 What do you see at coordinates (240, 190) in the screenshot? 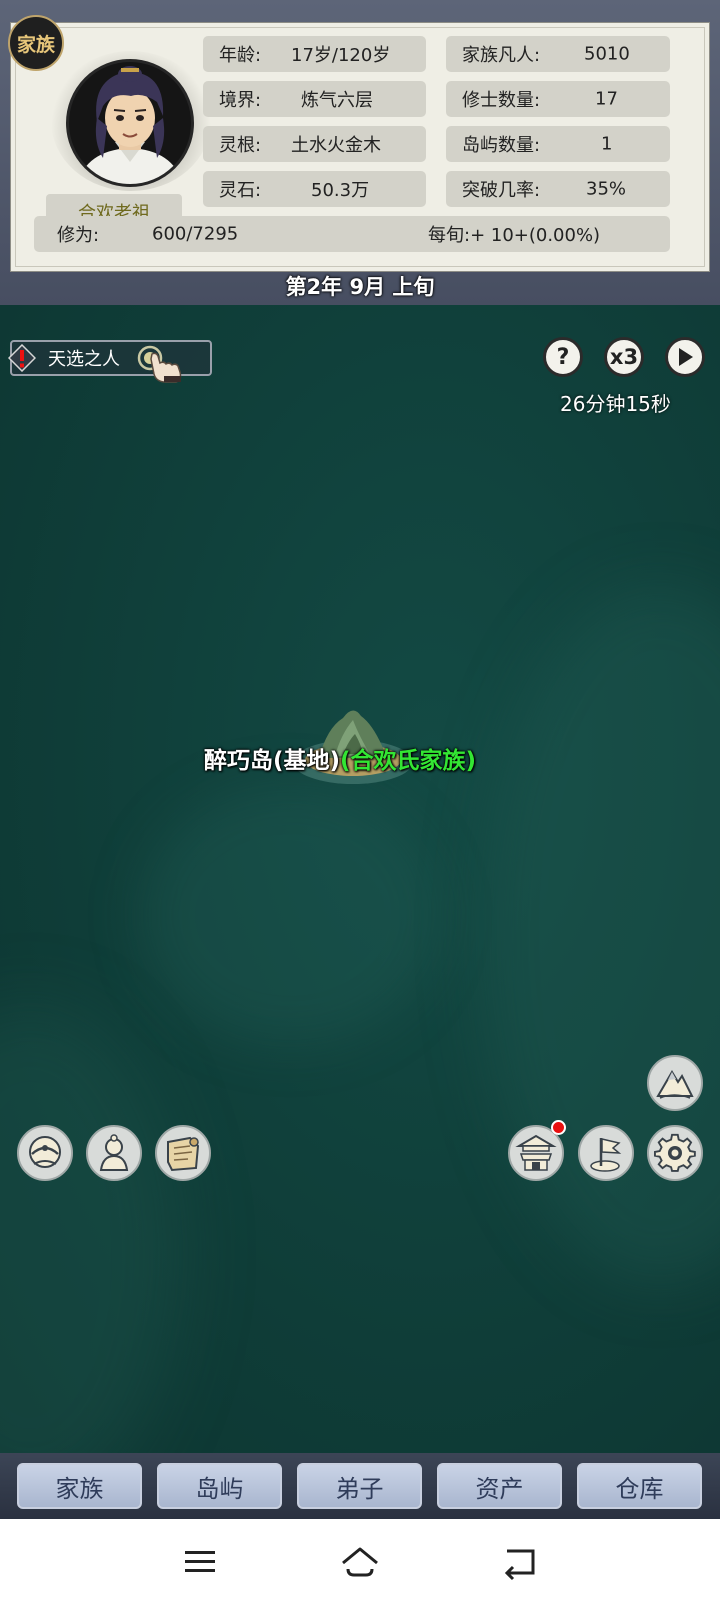
I see `stat-label: 灵石:` at bounding box center [240, 190].